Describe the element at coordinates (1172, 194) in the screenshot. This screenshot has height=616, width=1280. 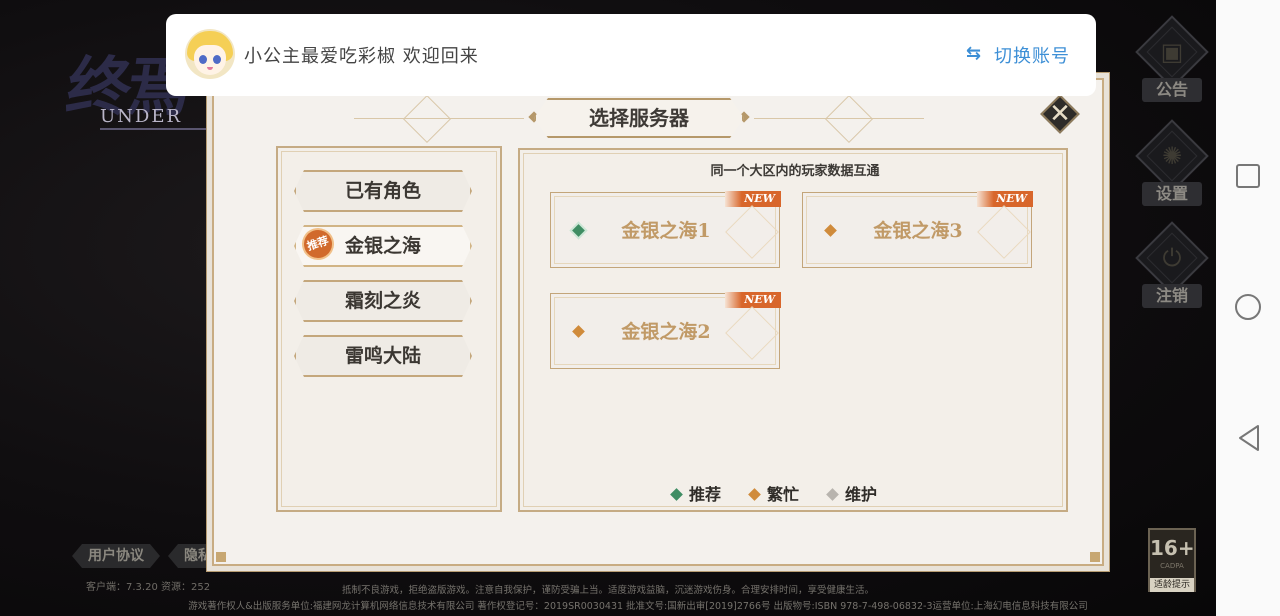
I see `settings-label: 设置` at that location.